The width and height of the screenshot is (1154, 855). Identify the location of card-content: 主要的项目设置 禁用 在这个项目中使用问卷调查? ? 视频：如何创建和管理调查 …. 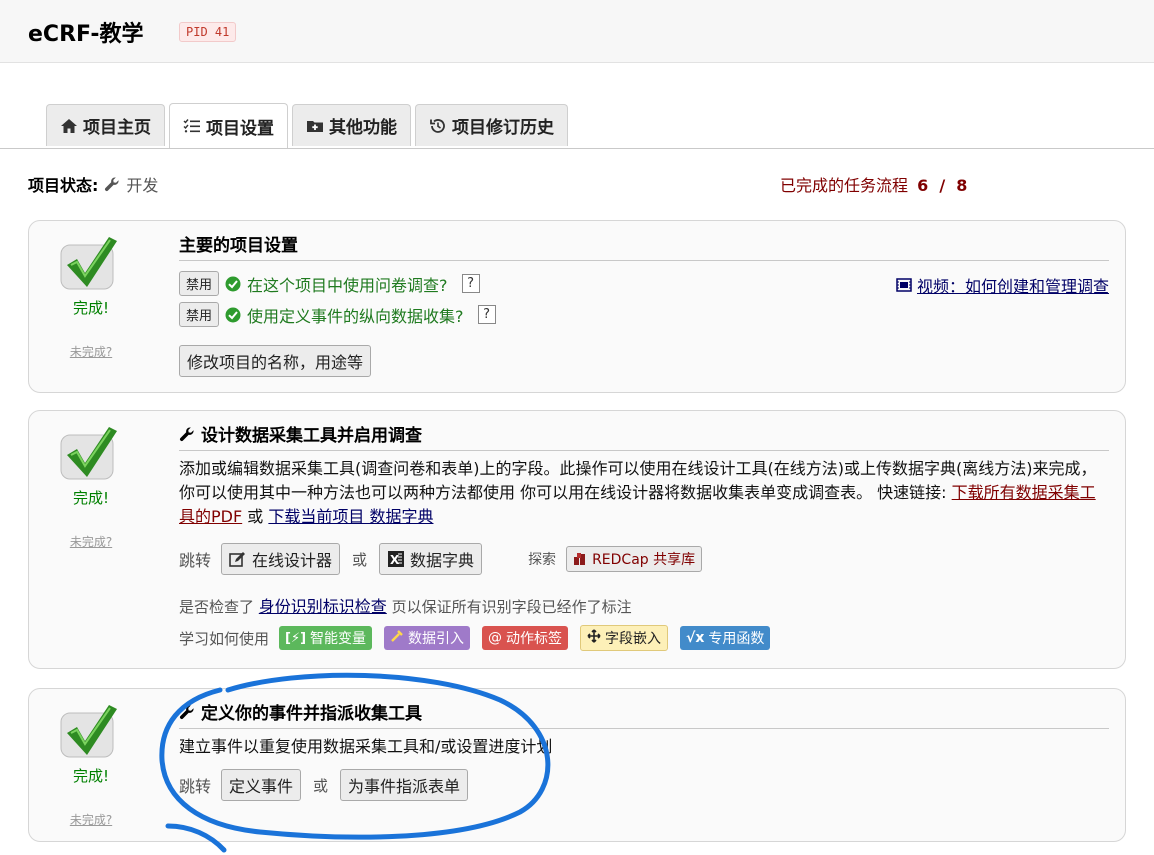
(644, 304).